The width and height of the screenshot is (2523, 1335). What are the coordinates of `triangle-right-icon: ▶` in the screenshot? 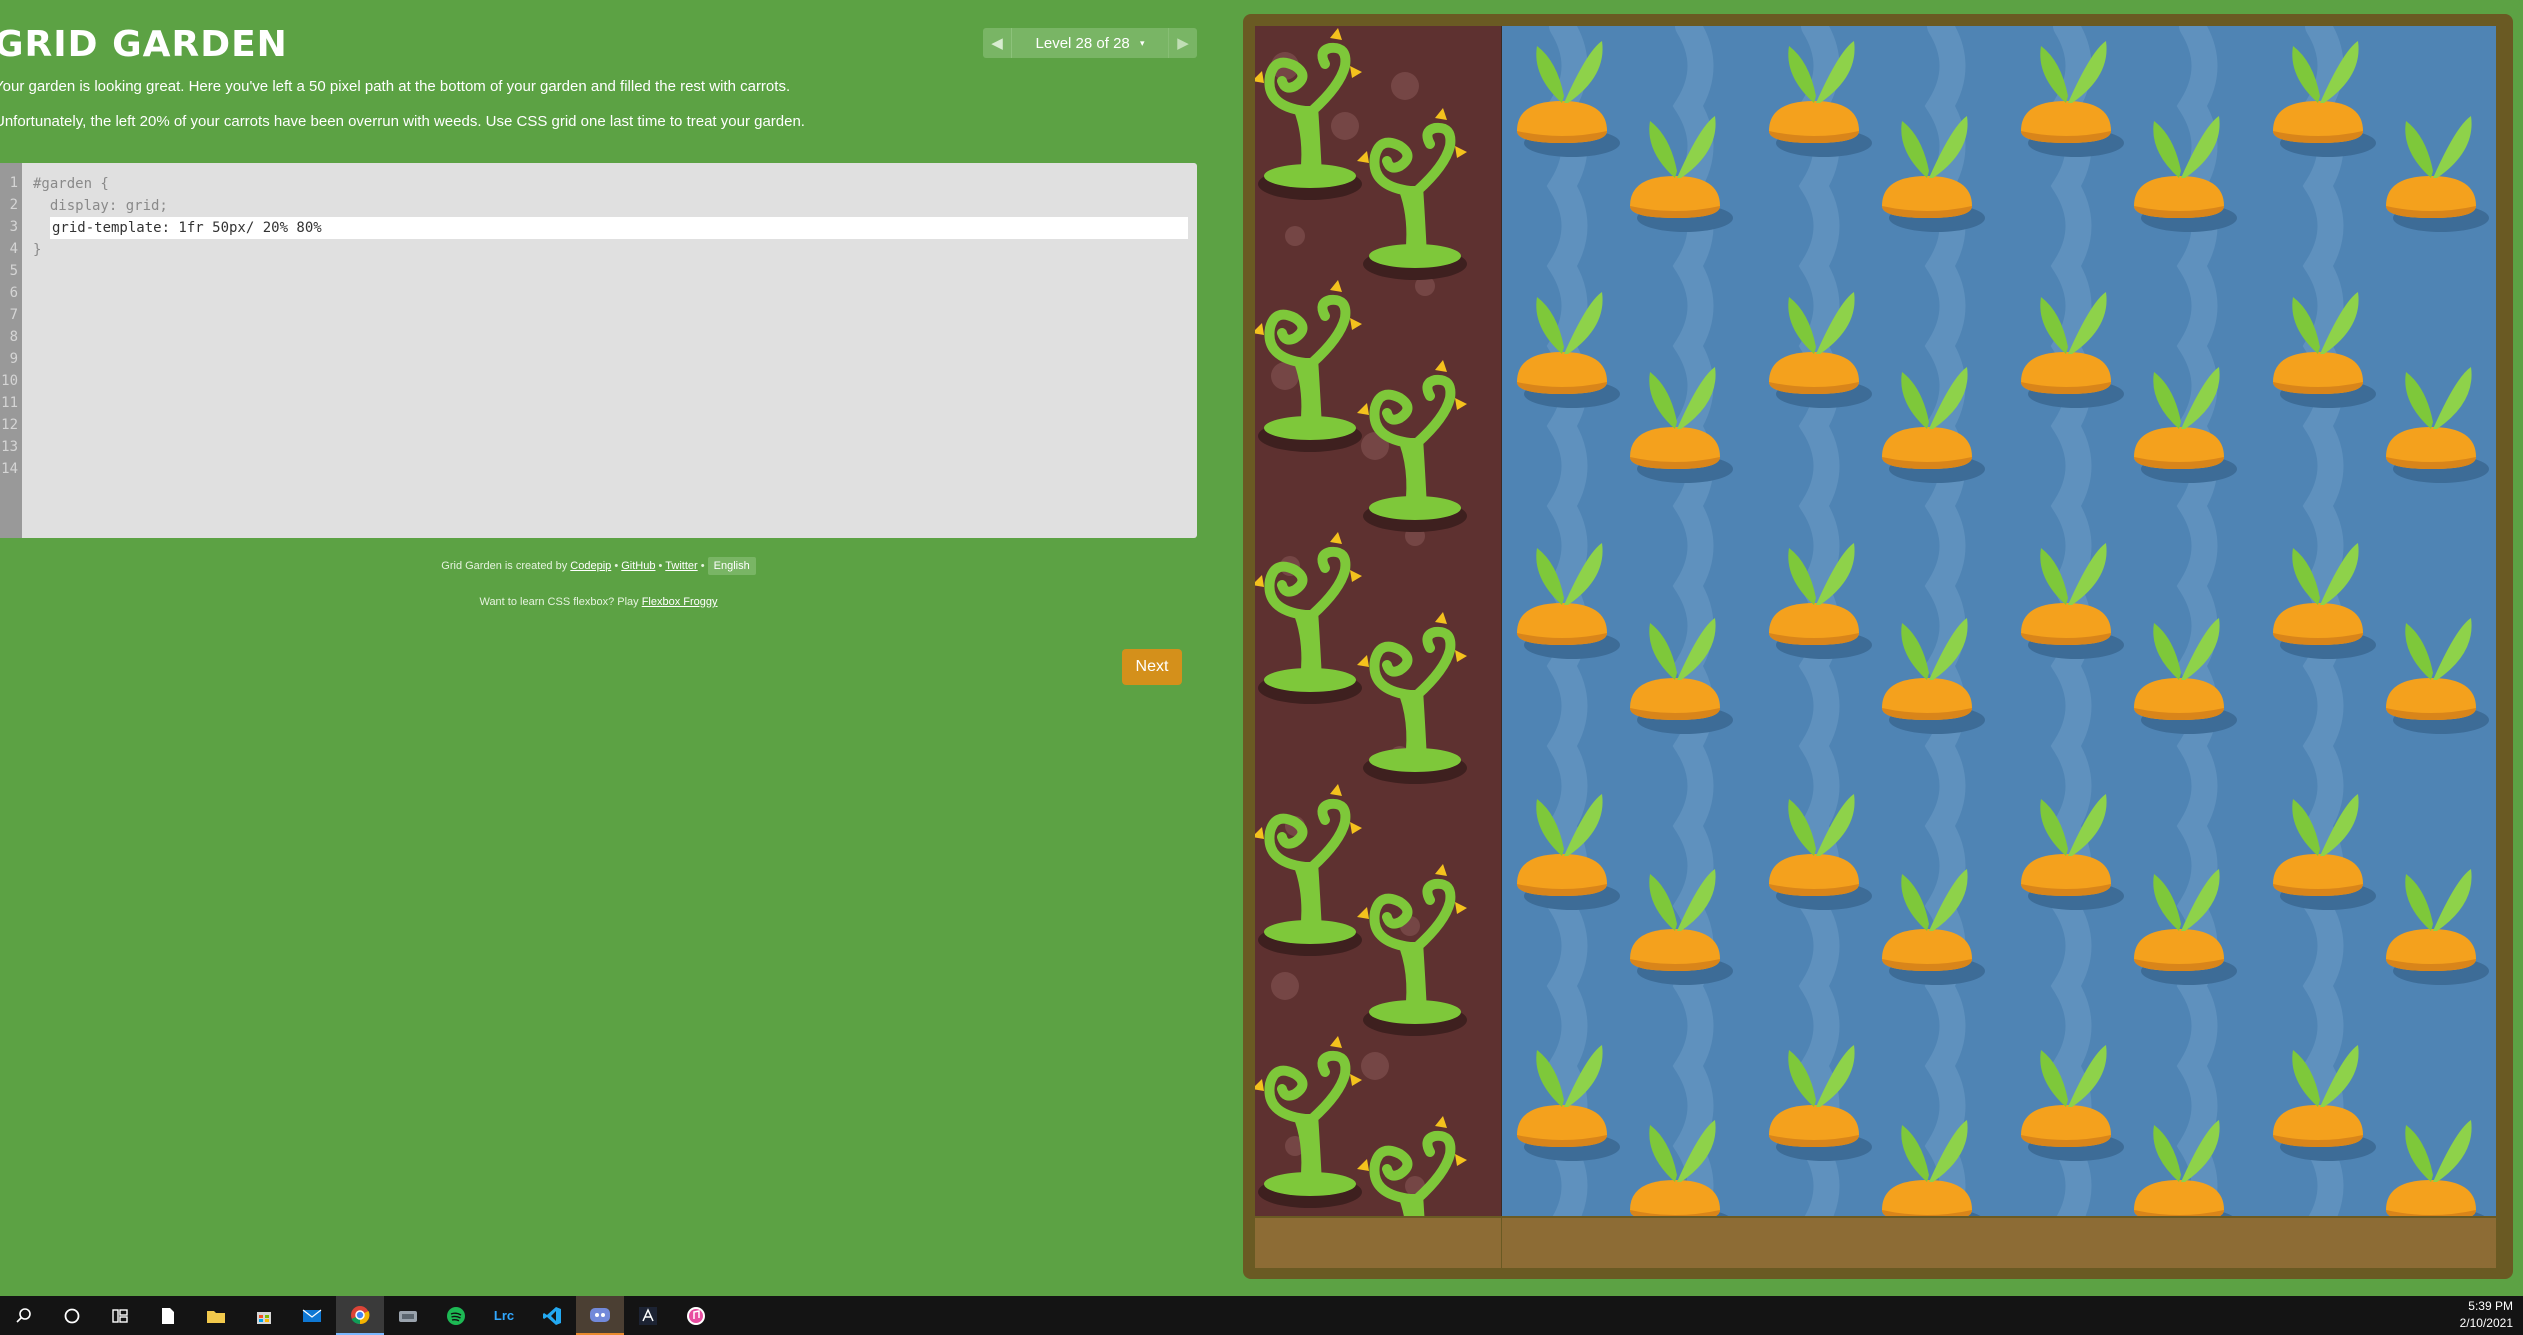 It's located at (1183, 43).